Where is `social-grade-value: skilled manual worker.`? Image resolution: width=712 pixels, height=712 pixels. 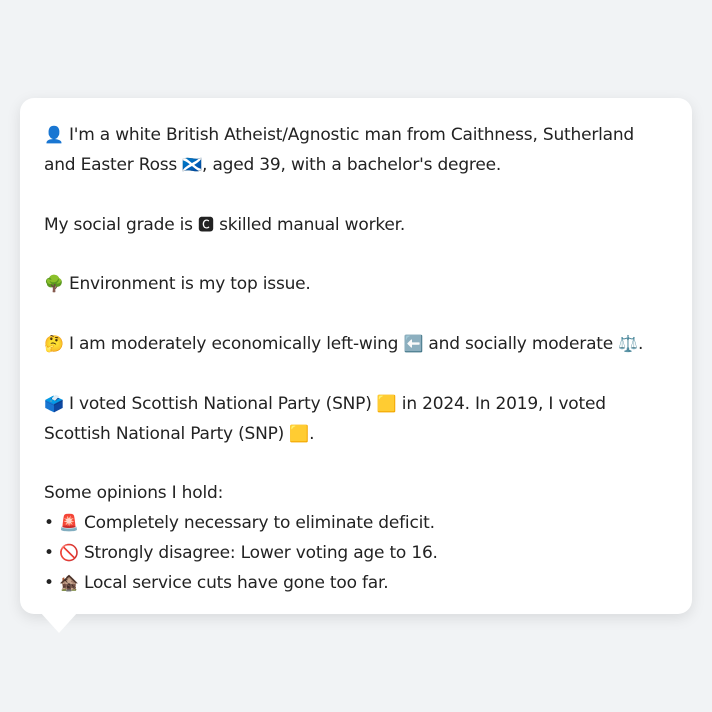 social-grade-value: skilled manual worker. is located at coordinates (309, 224).